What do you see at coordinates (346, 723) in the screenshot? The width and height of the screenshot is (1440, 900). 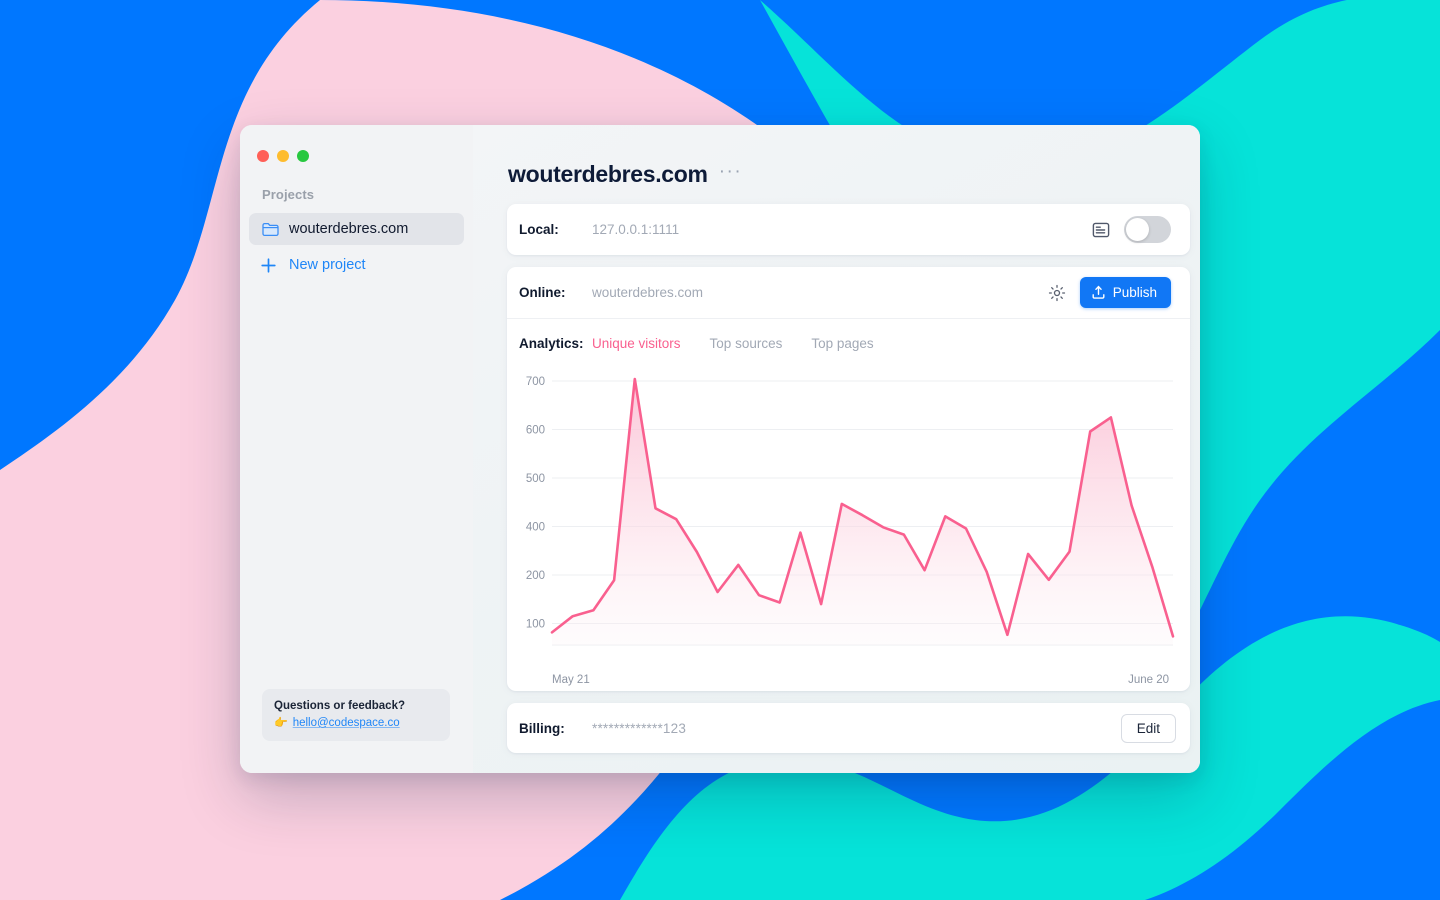 I see `feedback-email-link: hello@codespace.co` at bounding box center [346, 723].